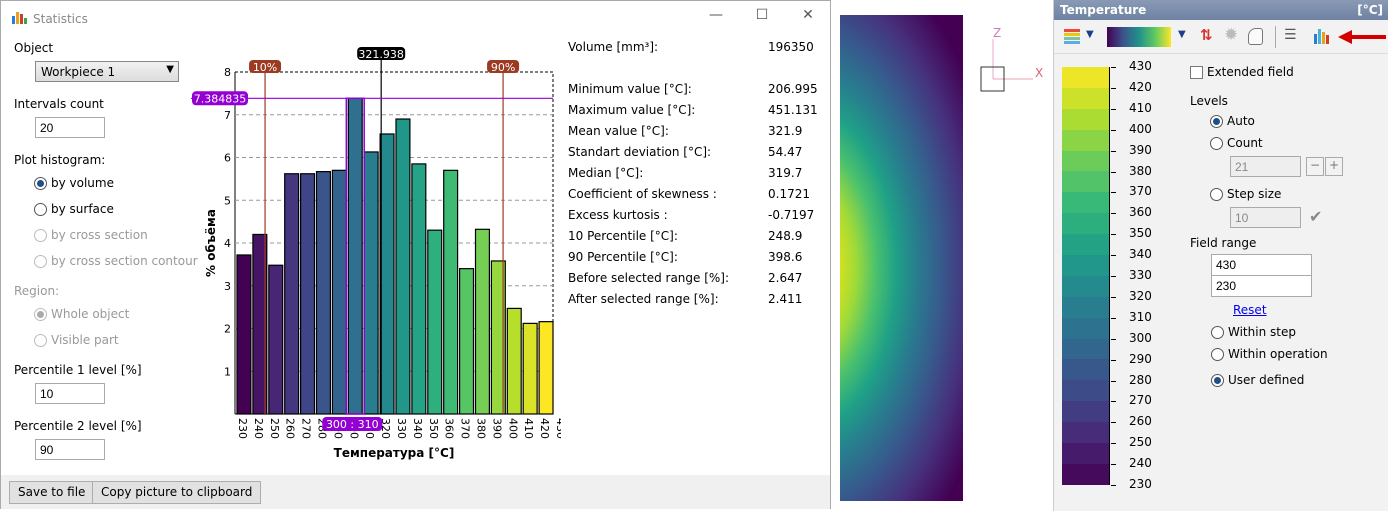  I want to click on save-to-file-button: Save to file, so click(52, 492).